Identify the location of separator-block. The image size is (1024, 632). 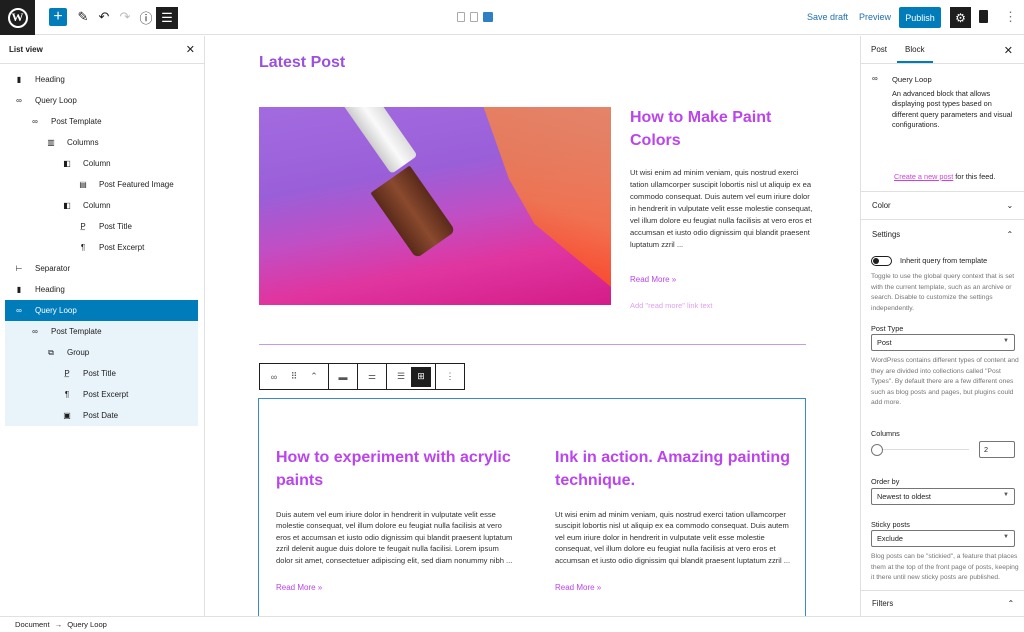
(532, 344).